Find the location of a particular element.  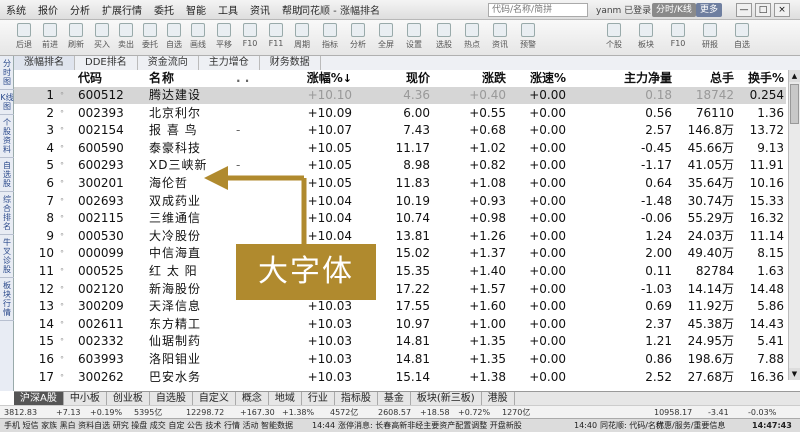

kline-button: 分时/K线 is located at coordinates (674, 10).